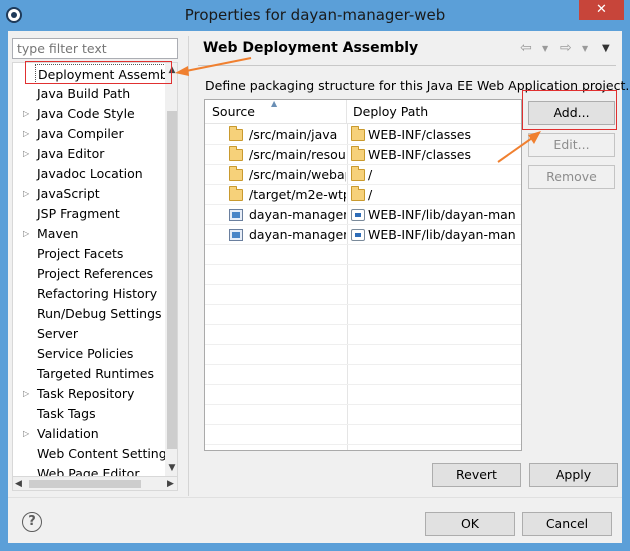 This screenshot has height=551, width=630. I want to click on tree-item: Javadoc Location, so click(89, 174).